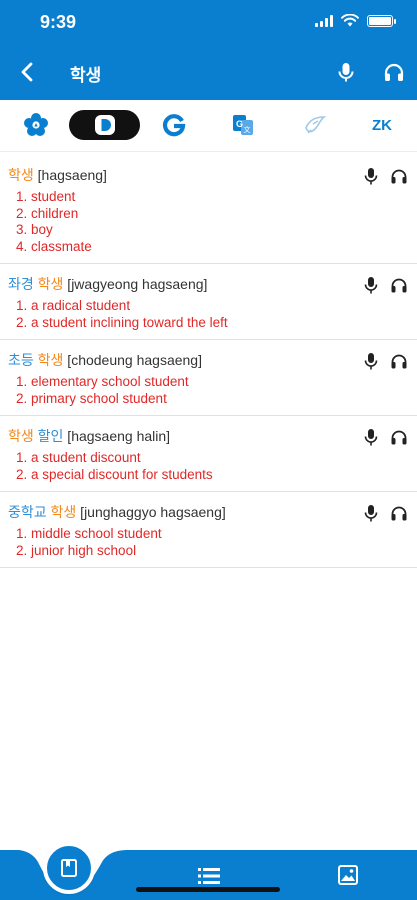 The image size is (417, 900). What do you see at coordinates (122, 322) in the screenshot?
I see `definition-item: 2. a student inclining toward the left` at bounding box center [122, 322].